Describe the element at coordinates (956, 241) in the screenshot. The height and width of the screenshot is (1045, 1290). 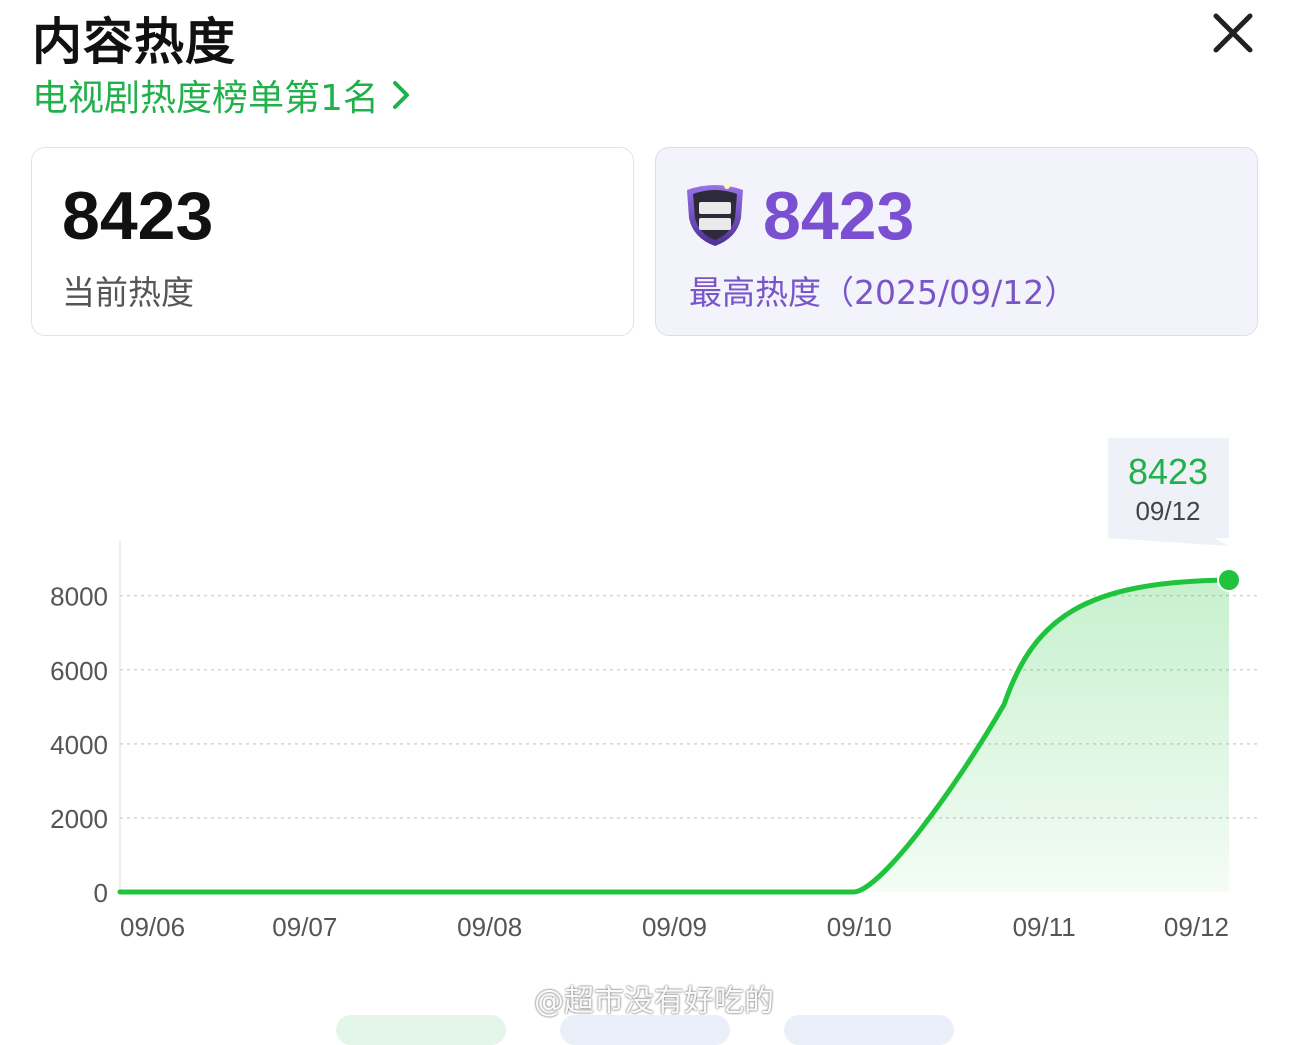
I see `peak-heat-card: 8423 最高热度（2025/09/12）` at that location.